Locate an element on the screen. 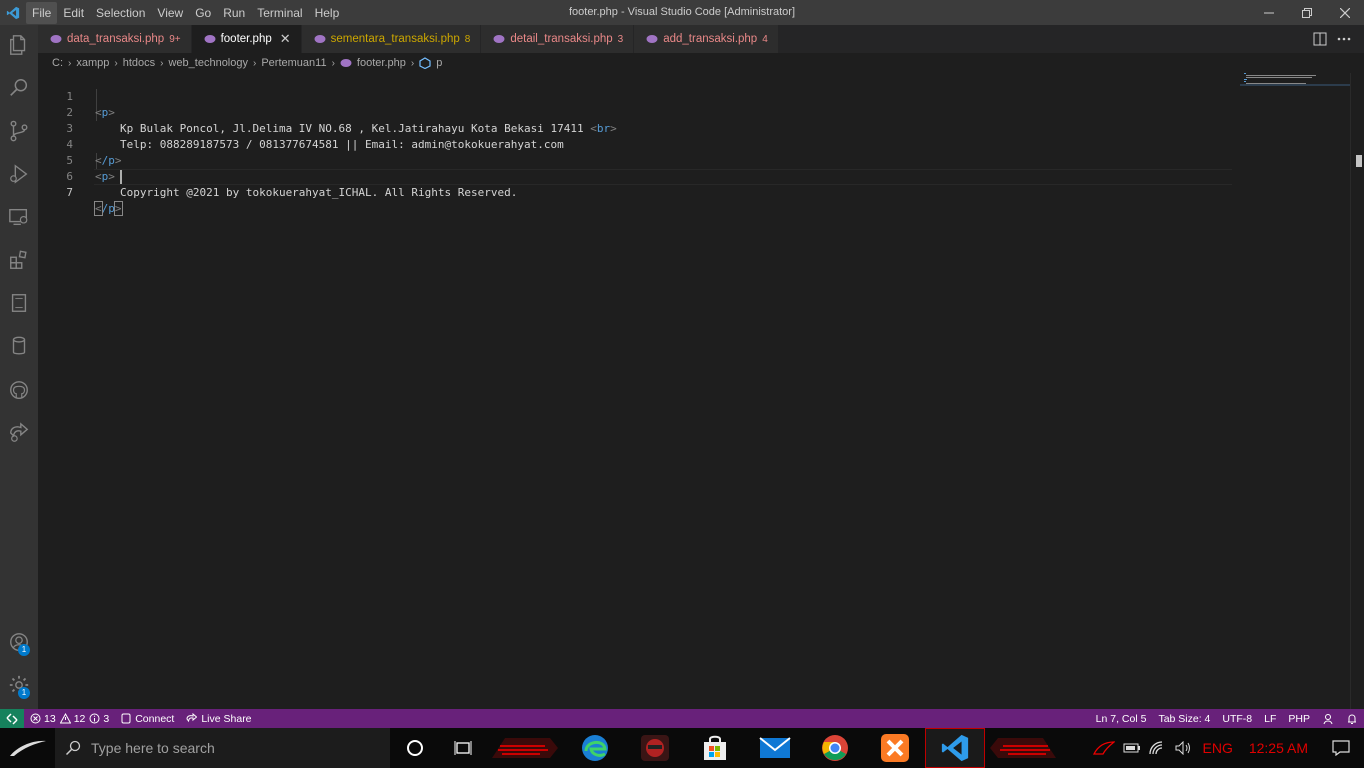 This screenshot has width=1364, height=768. task-view-icon is located at coordinates (462, 748).